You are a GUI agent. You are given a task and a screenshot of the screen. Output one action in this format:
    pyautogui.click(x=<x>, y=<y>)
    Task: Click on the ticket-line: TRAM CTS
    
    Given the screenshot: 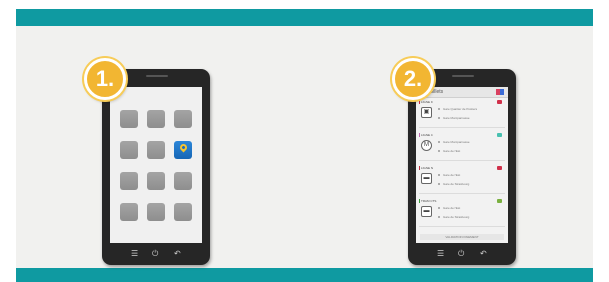 What is the action you would take?
    pyautogui.click(x=429, y=201)
    